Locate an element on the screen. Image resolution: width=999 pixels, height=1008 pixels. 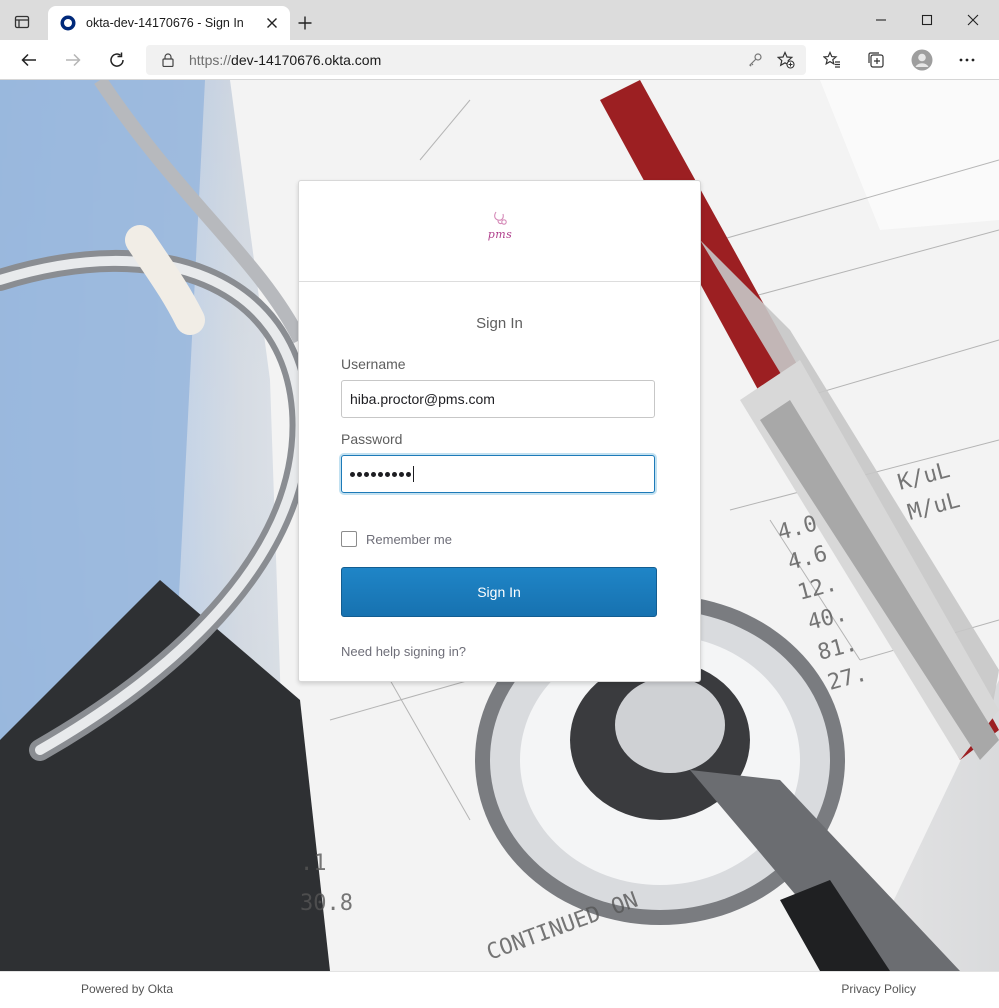
tab-actions-icon is located at coordinates (22, 22).